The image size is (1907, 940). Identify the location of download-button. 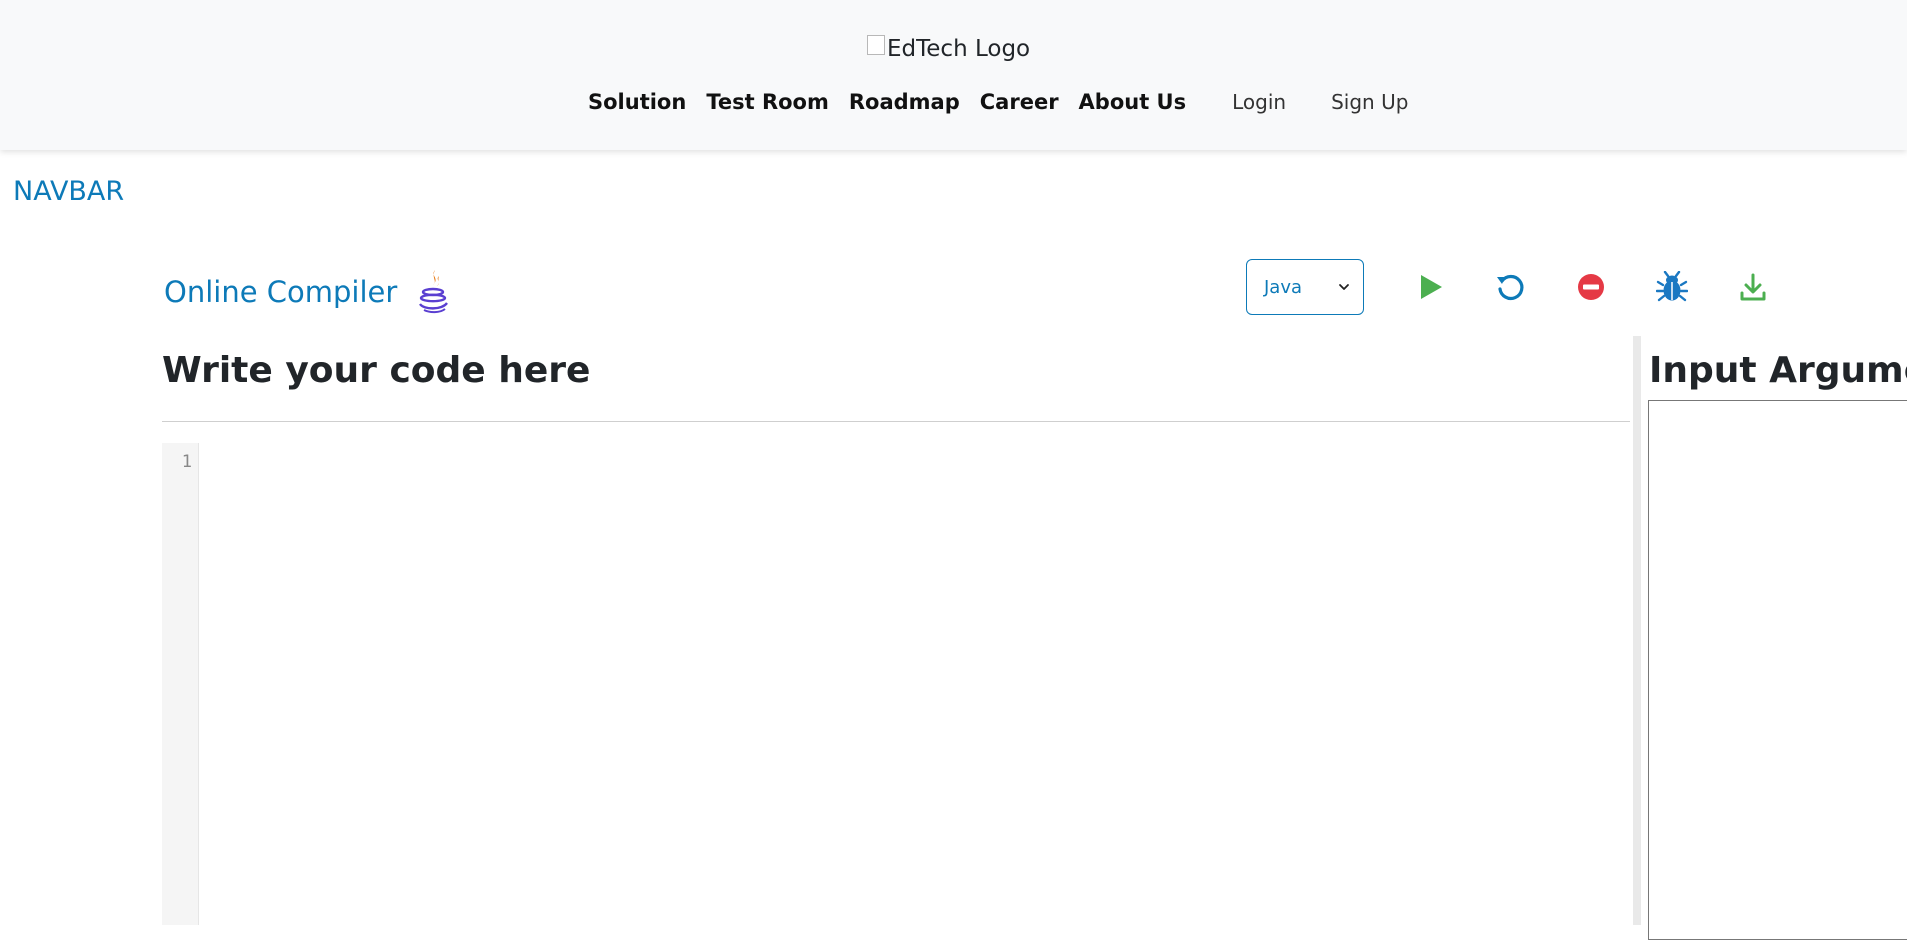
(1753, 287).